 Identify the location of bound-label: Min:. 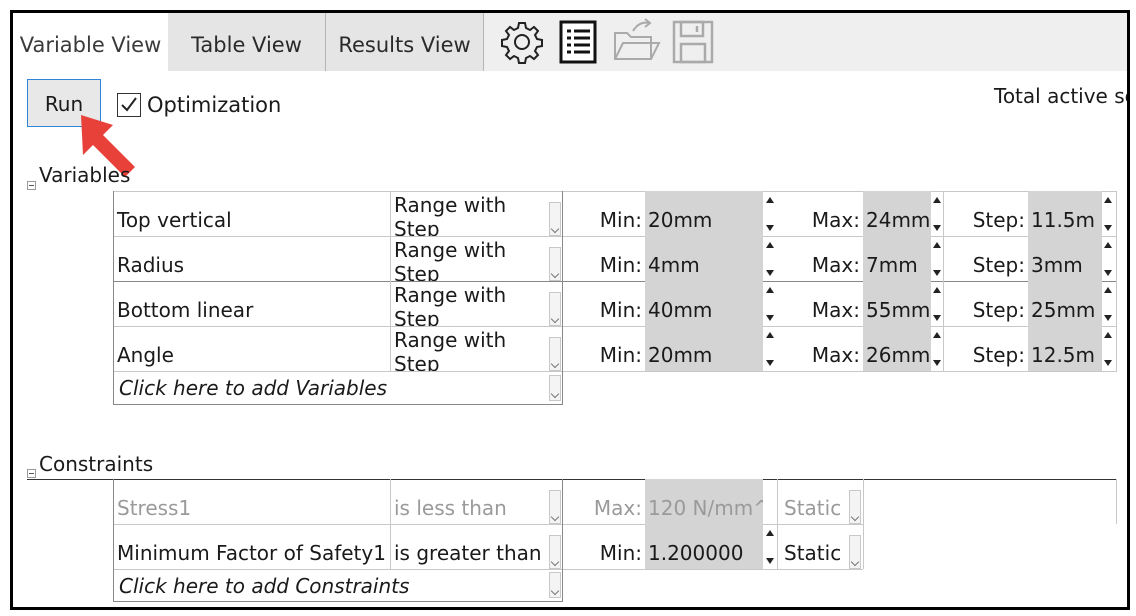
(620, 553).